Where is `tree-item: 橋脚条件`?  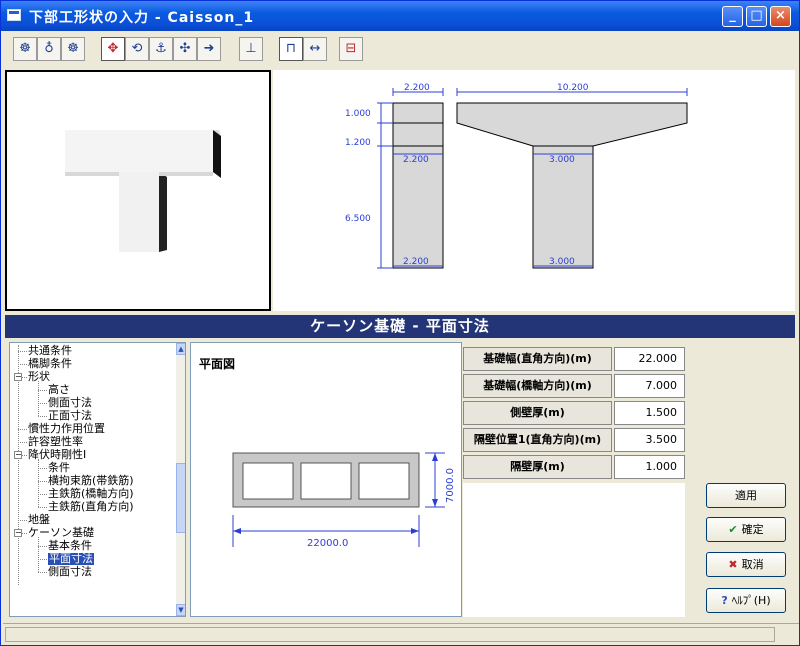 tree-item: 橋脚条件 is located at coordinates (50, 364).